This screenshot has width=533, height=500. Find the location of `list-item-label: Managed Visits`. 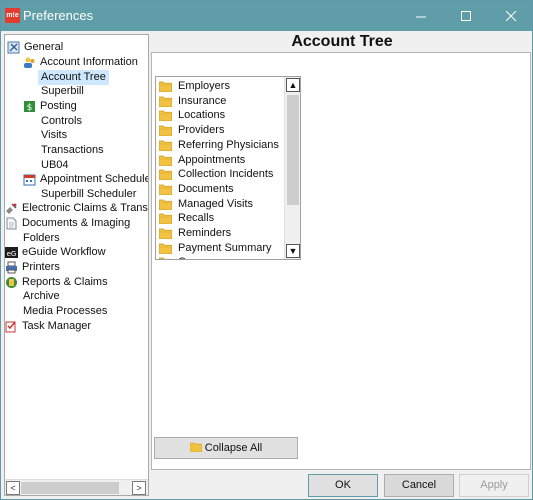

list-item-label: Managed Visits is located at coordinates (216, 203).